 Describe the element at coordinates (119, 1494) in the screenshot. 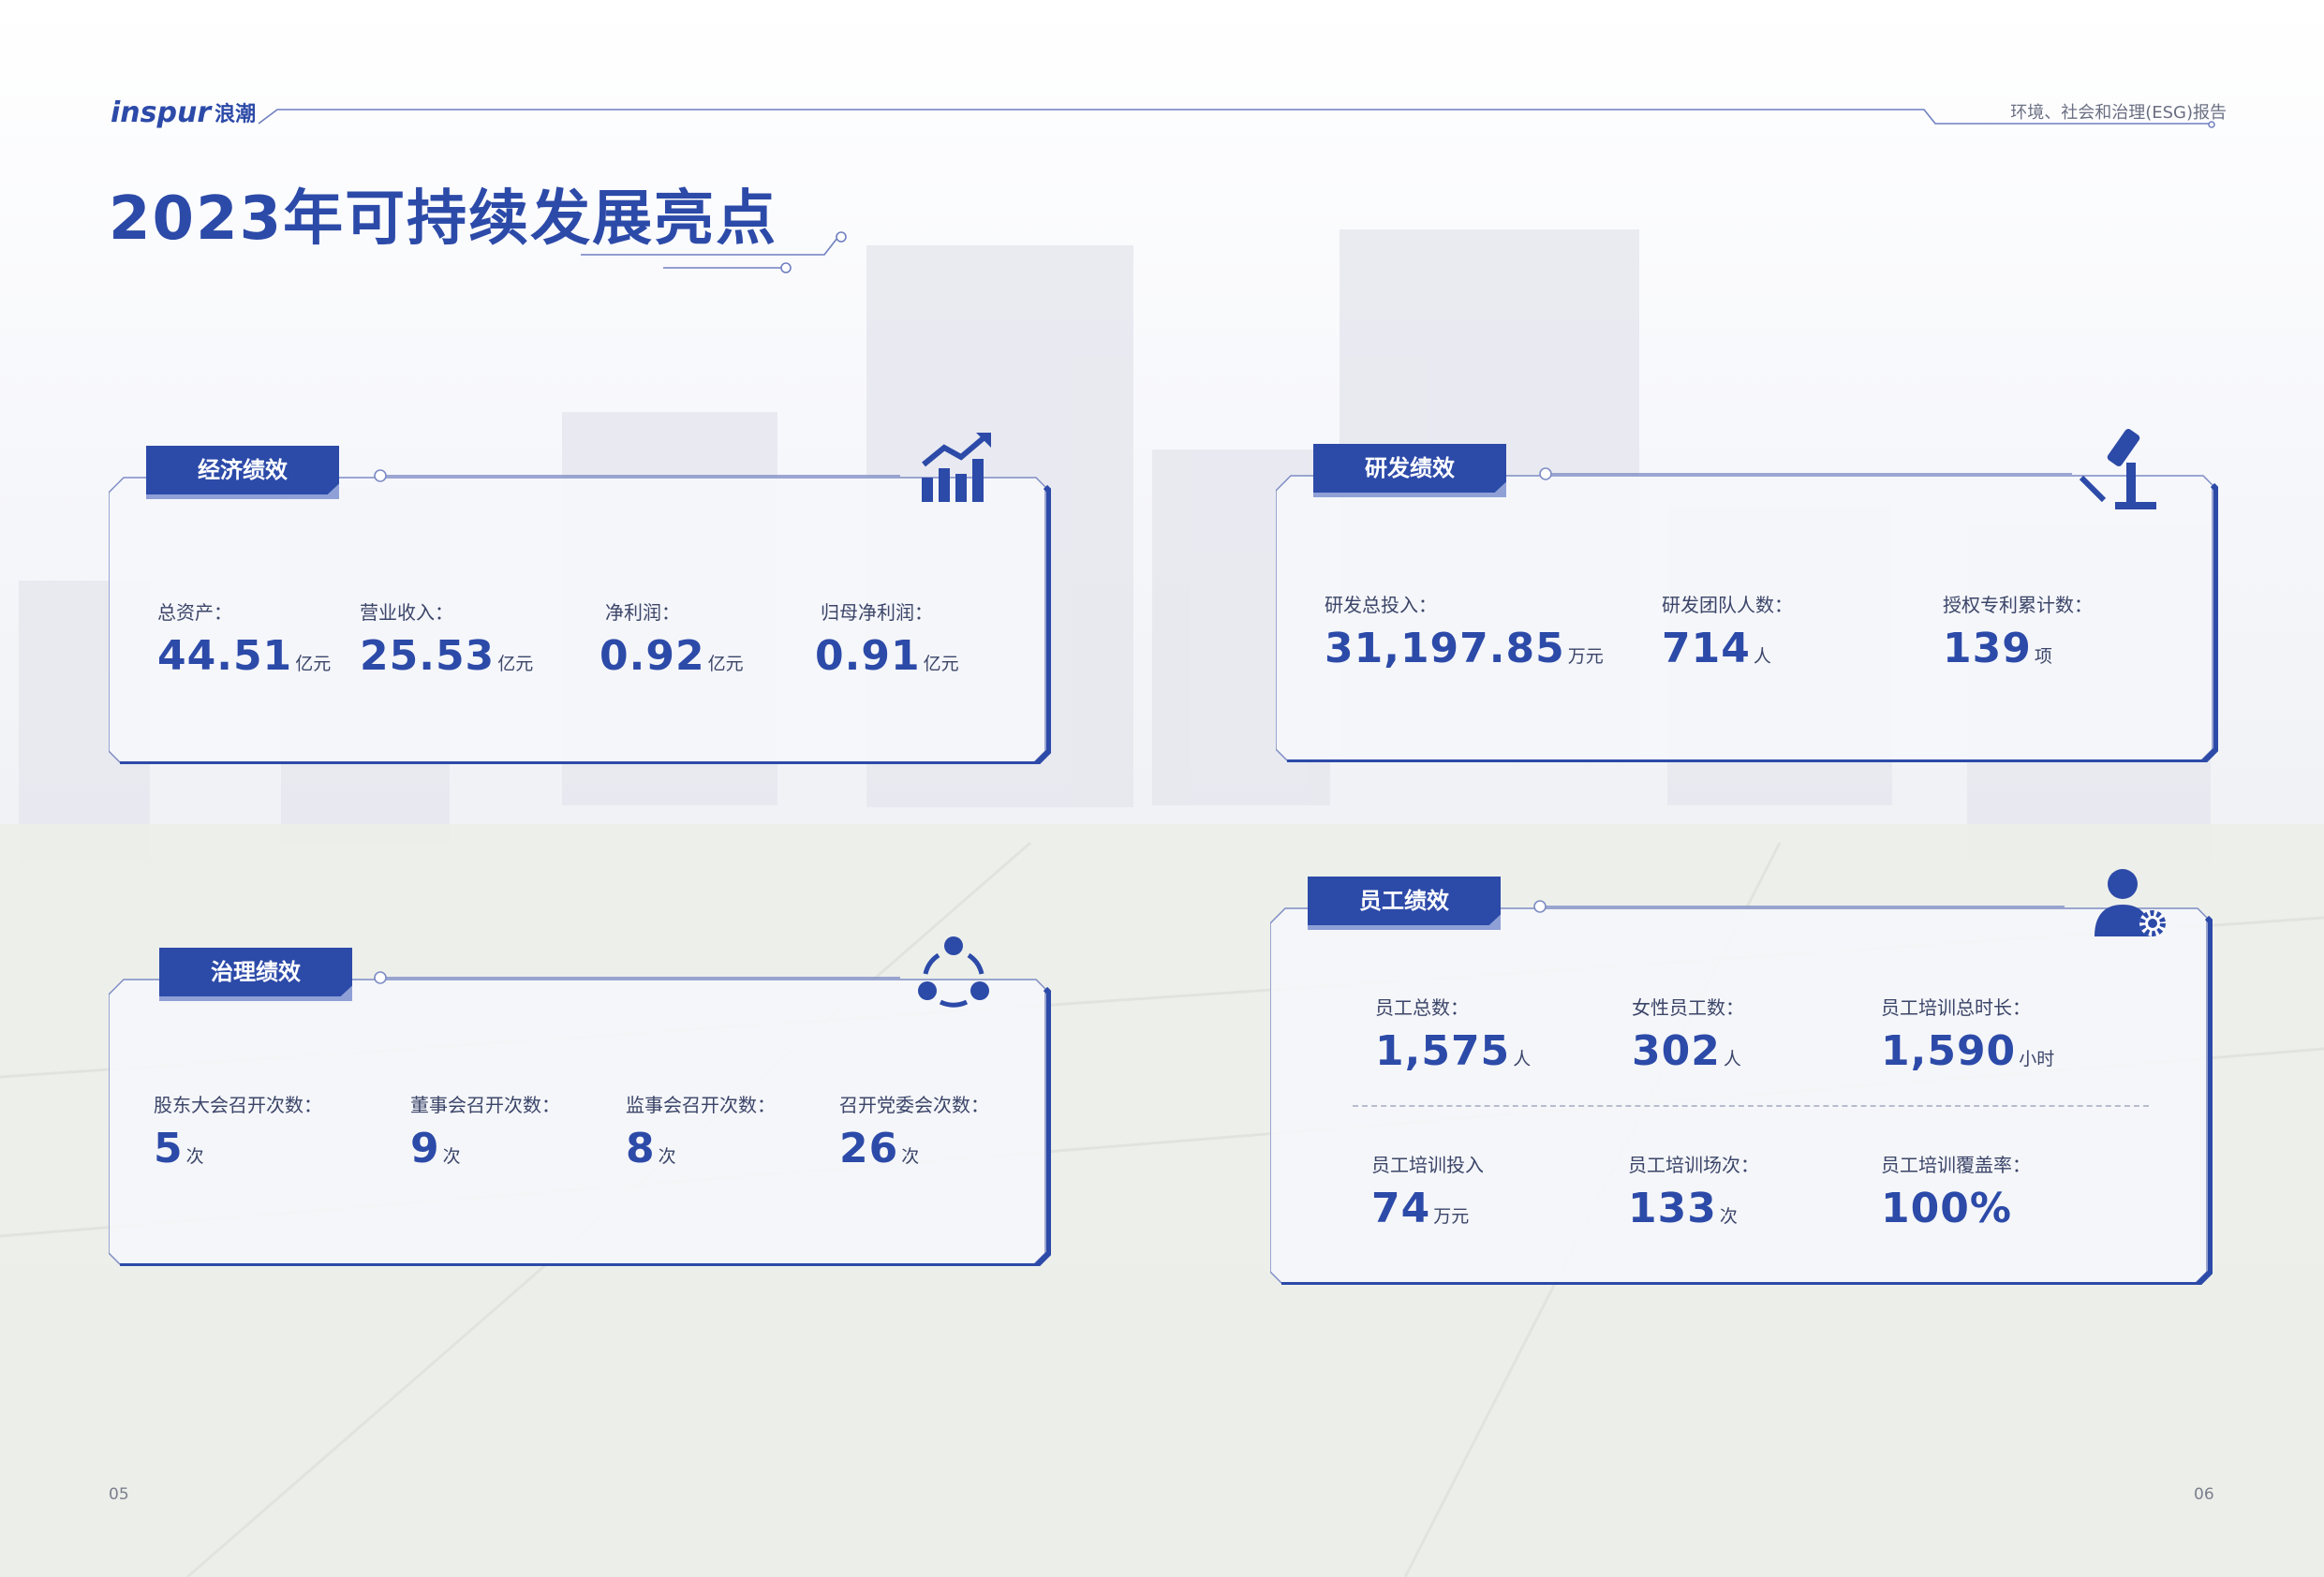

I see `page-number-left: 05` at that location.